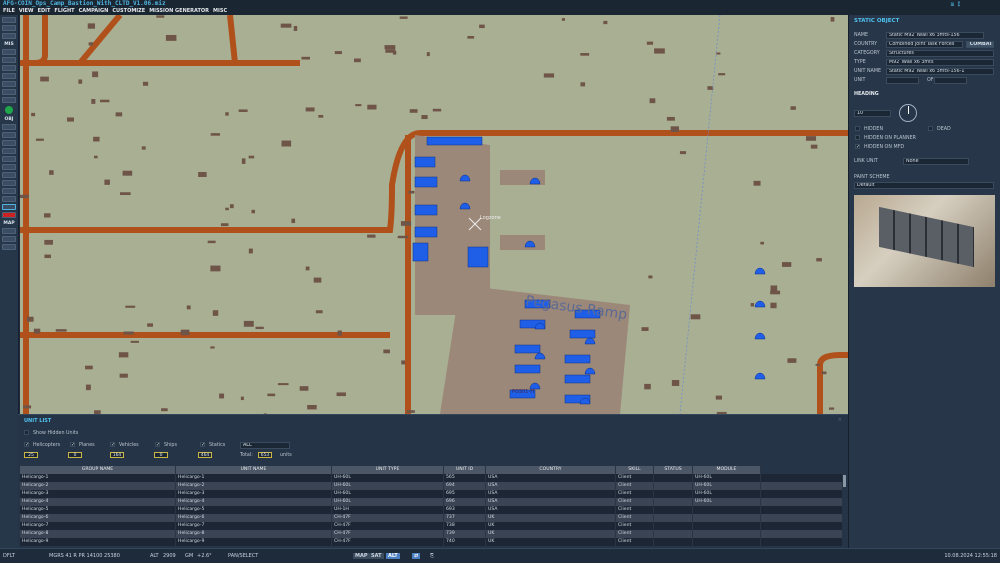  Describe the element at coordinates (465, 470) in the screenshot. I see `column-header: UNIT ID` at that location.